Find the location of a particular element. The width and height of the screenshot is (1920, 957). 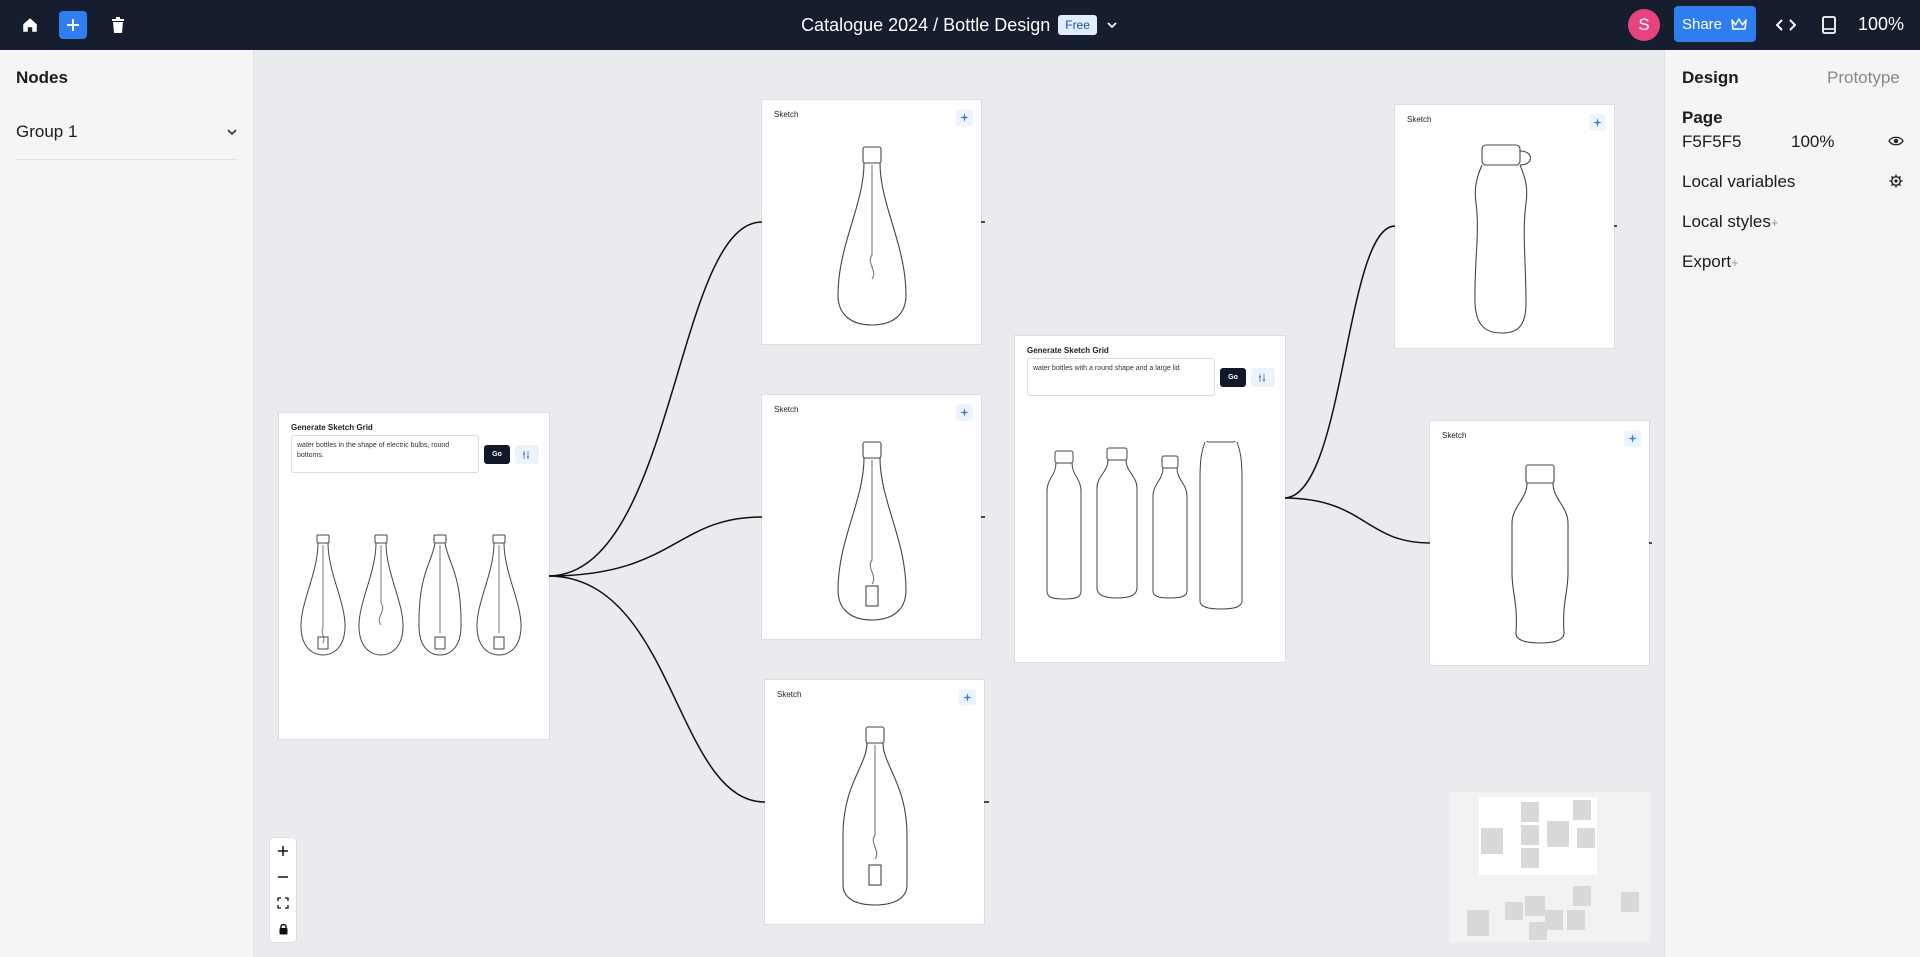

minimap is located at coordinates (1549, 867).